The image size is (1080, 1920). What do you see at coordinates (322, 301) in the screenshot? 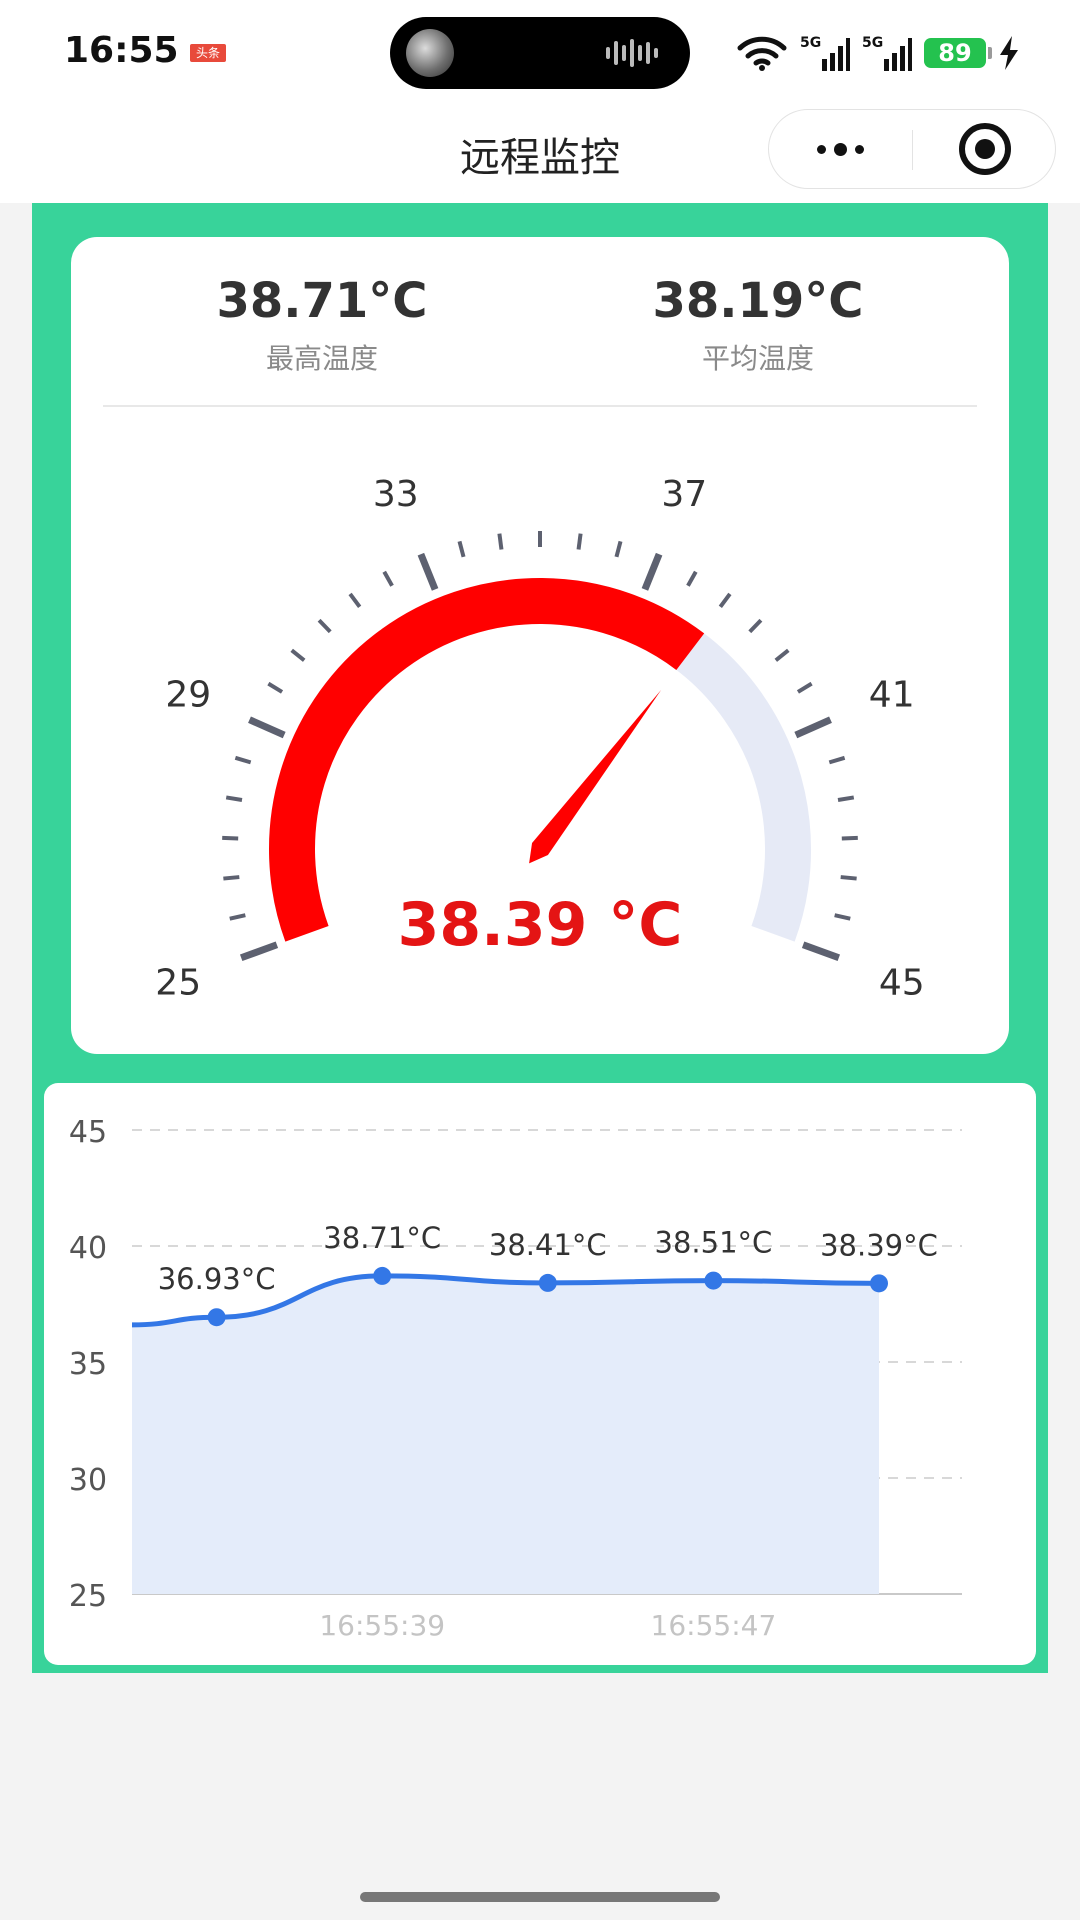
I see `max-temp-value: 38.71°C` at bounding box center [322, 301].